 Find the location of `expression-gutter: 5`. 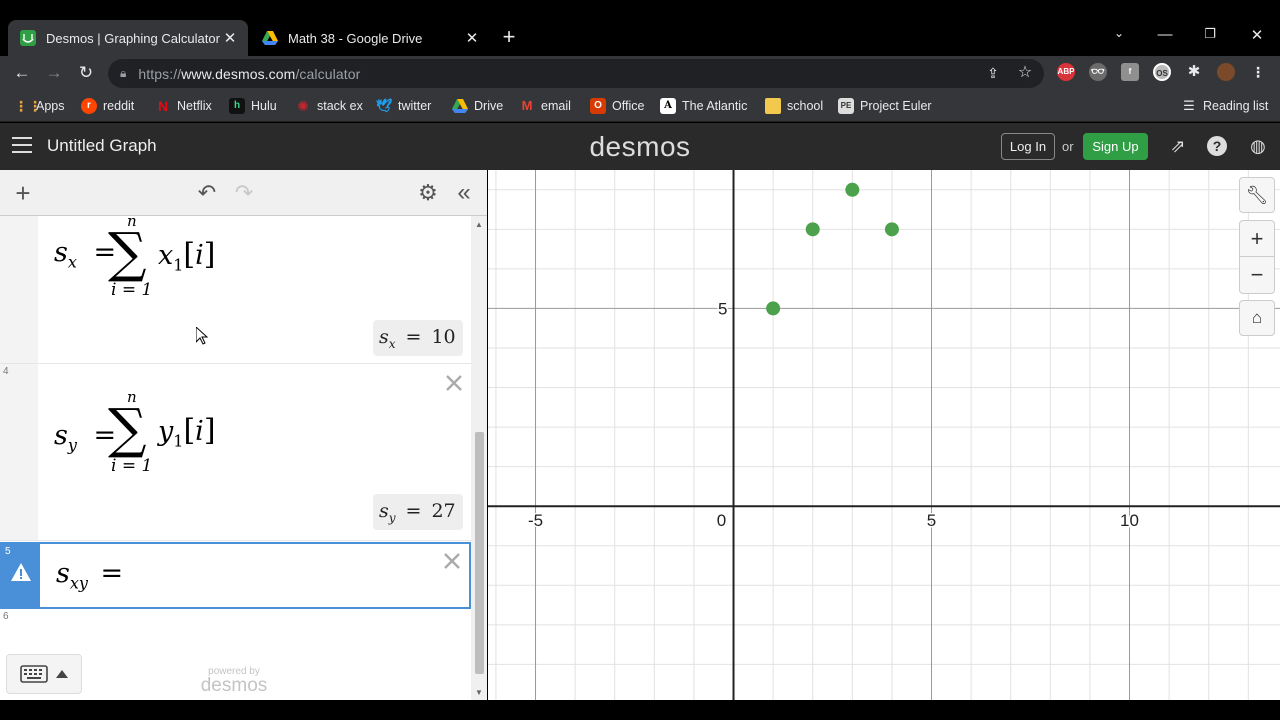

expression-gutter: 5 is located at coordinates (21, 575).